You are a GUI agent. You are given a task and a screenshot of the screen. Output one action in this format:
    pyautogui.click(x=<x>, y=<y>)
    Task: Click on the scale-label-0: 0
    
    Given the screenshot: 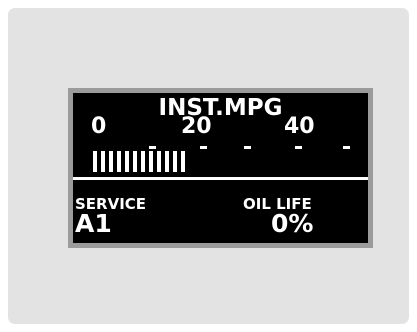 What is the action you would take?
    pyautogui.click(x=99, y=126)
    